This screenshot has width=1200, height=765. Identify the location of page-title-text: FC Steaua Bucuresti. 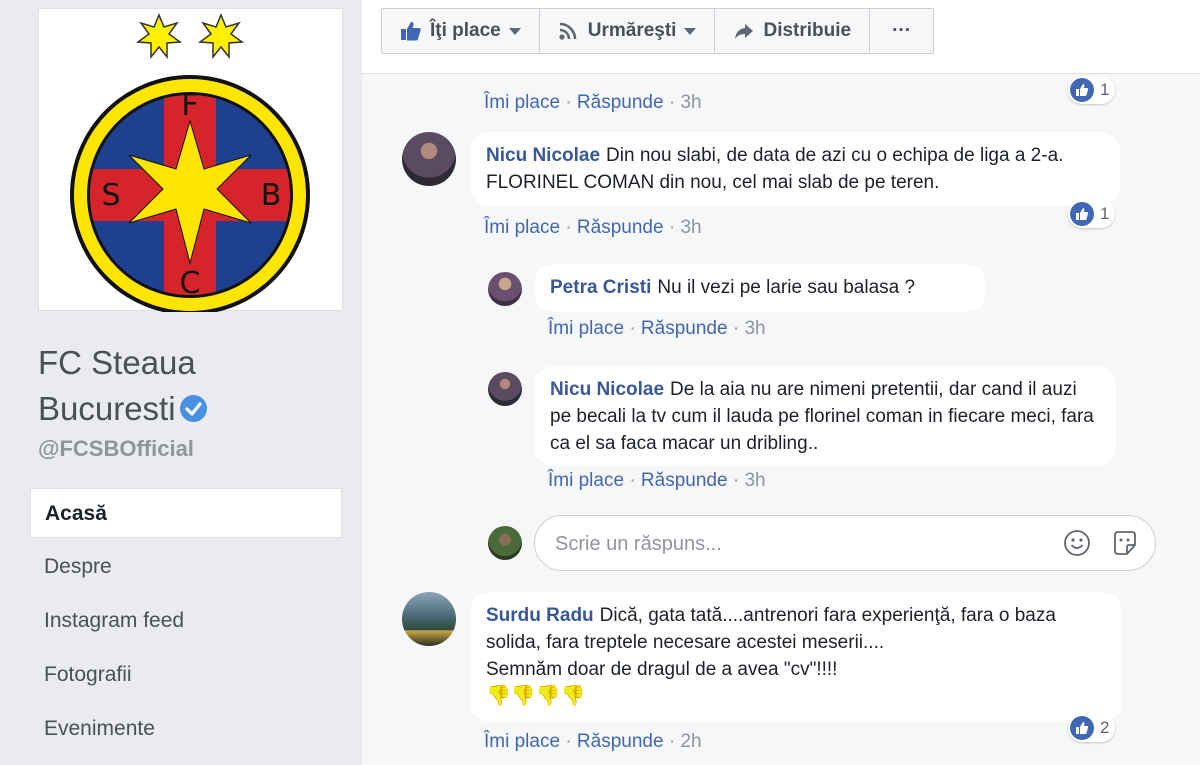
(117, 385).